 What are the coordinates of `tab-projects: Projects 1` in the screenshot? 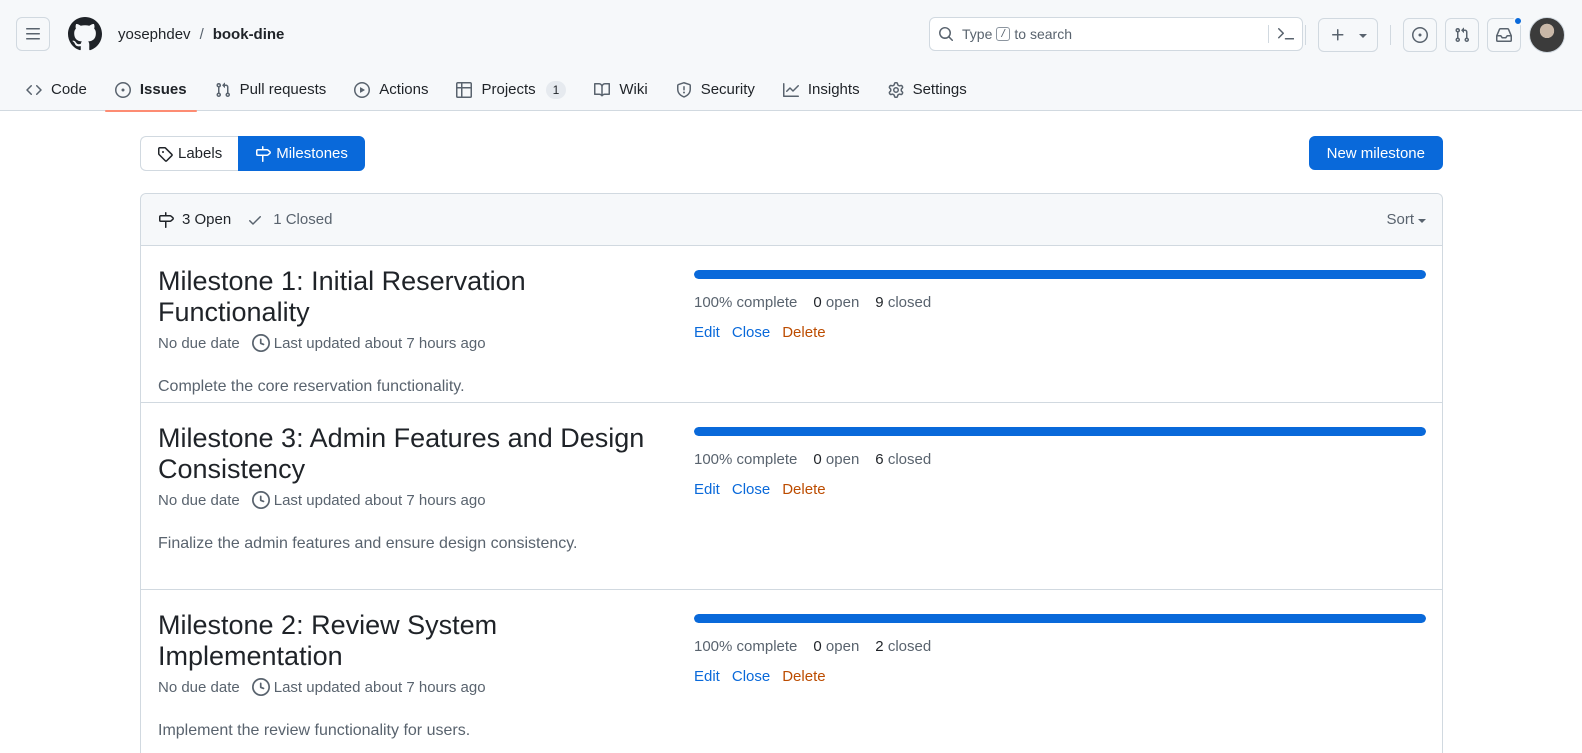 It's located at (511, 89).